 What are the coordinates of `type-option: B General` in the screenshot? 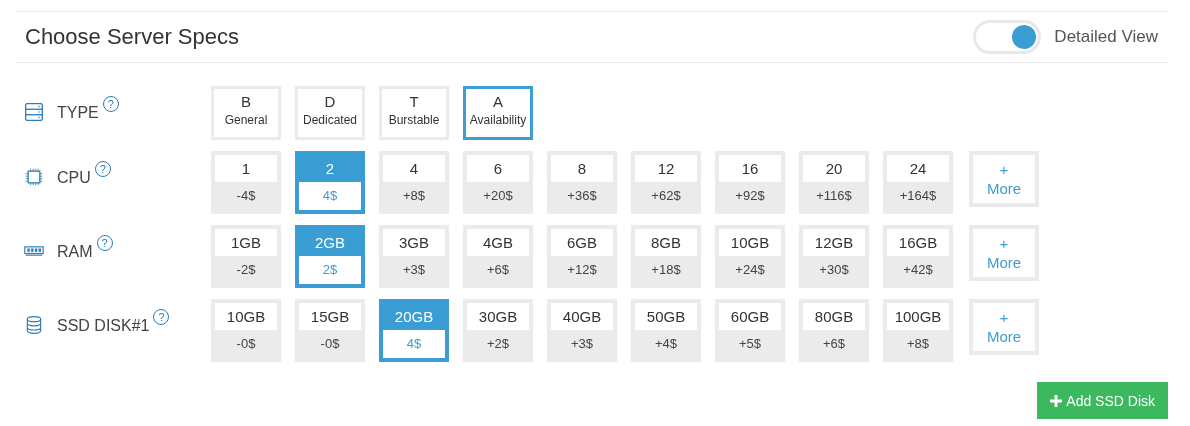 It's located at (246, 113).